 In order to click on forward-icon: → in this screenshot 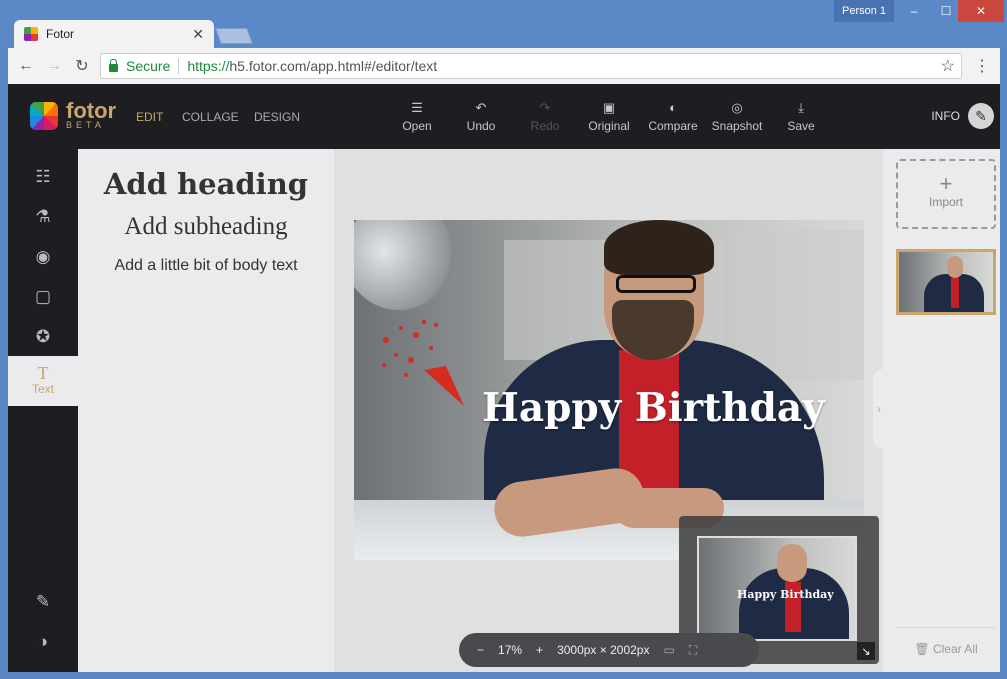, I will do `click(54, 66)`.